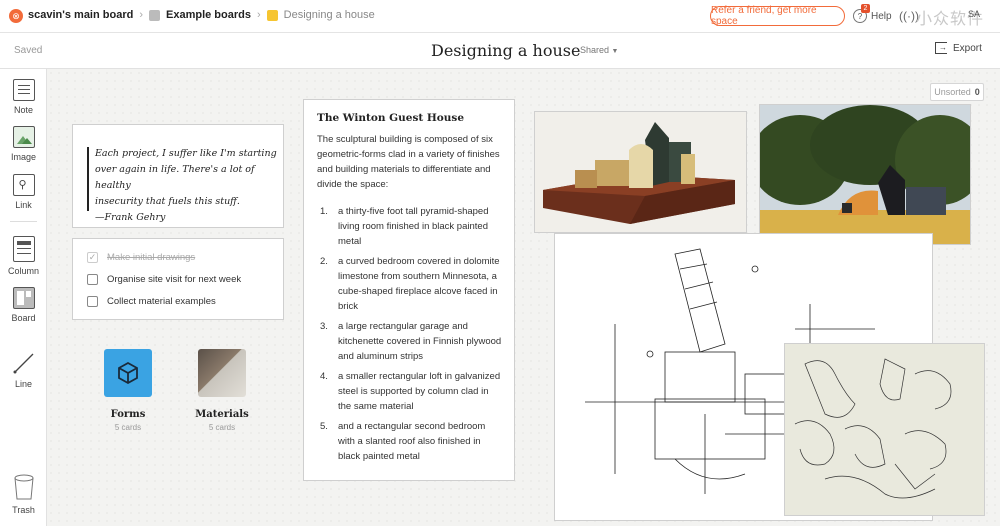 The width and height of the screenshot is (1000, 526). Describe the element at coordinates (348, 306) in the screenshot. I see `text-line: brick` at that location.